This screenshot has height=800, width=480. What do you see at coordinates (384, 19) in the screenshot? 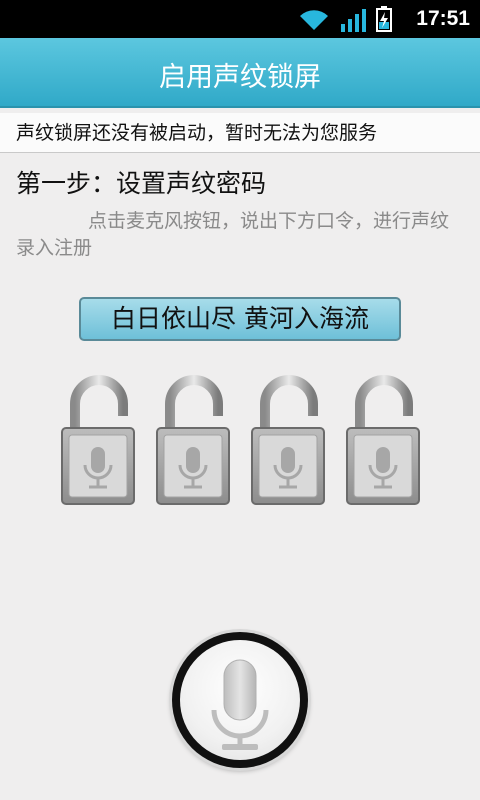
I see `battery-charging-icon` at bounding box center [384, 19].